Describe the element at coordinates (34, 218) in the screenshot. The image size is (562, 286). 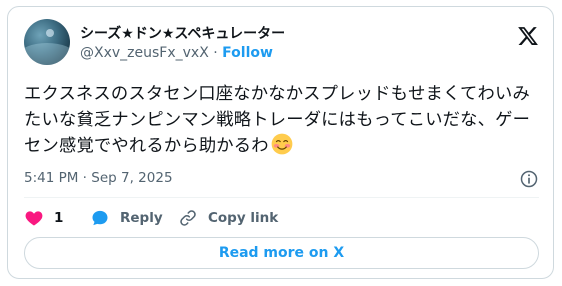
I see `heart-icon` at that location.